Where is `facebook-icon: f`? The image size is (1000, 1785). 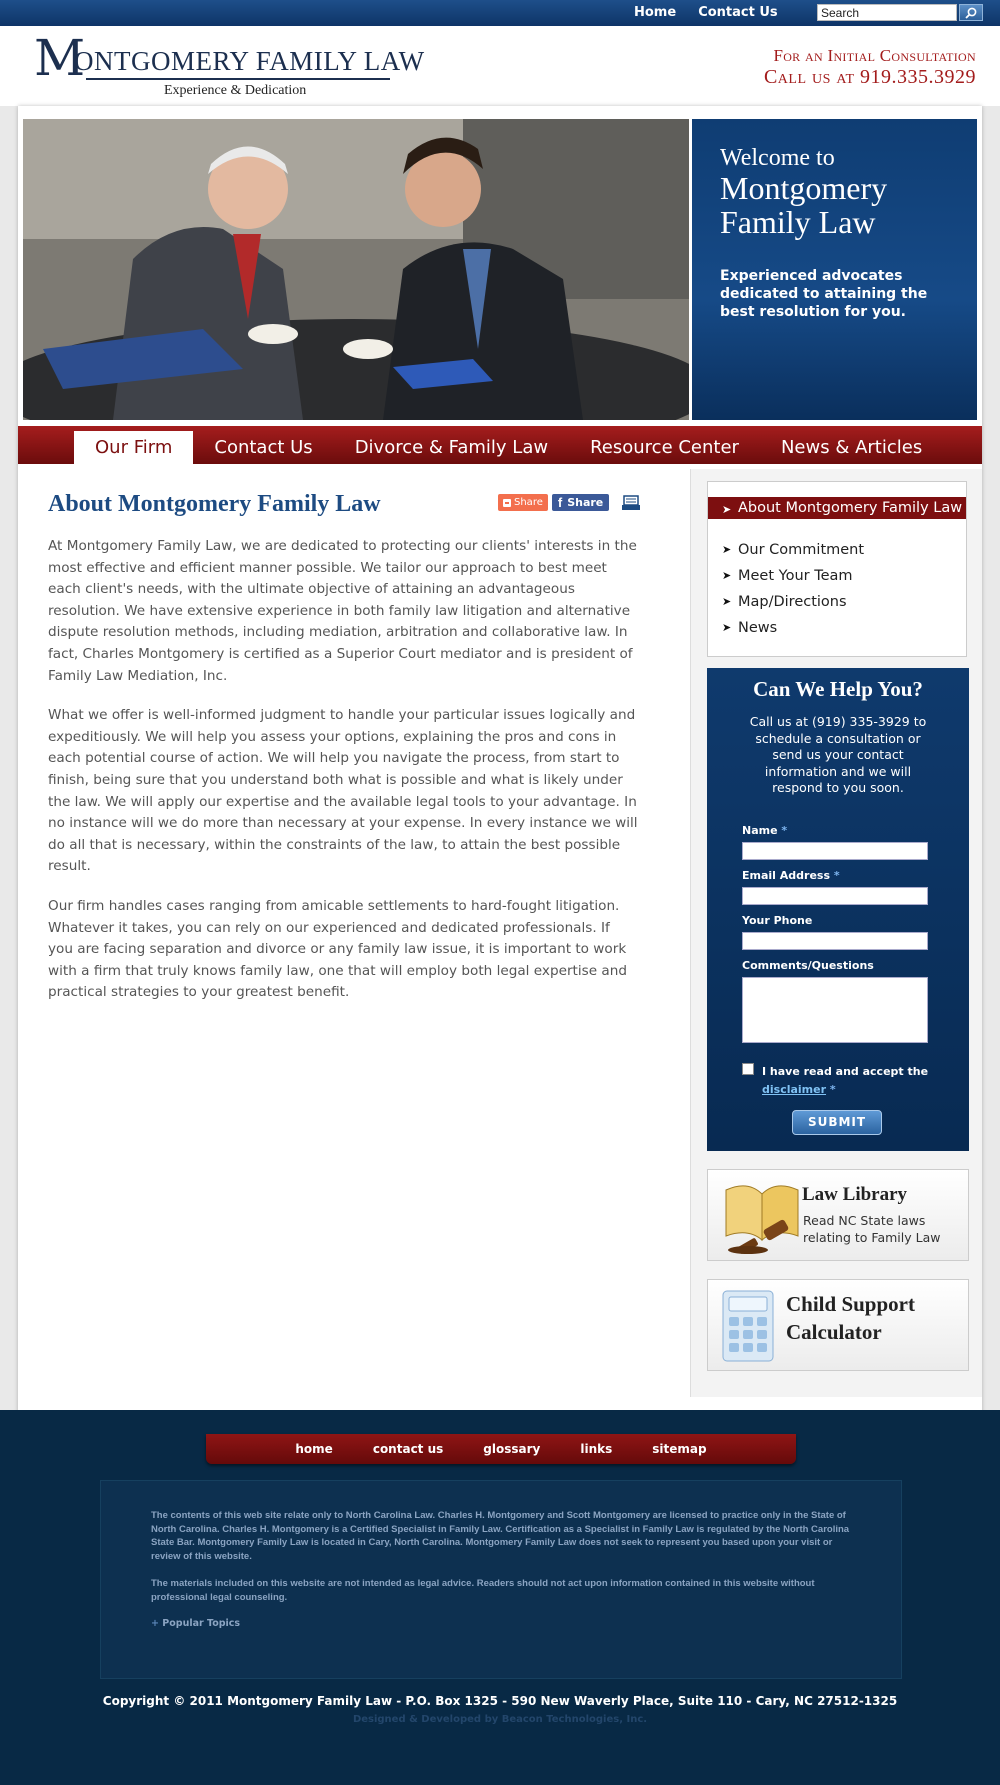
facebook-icon: f is located at coordinates (560, 502).